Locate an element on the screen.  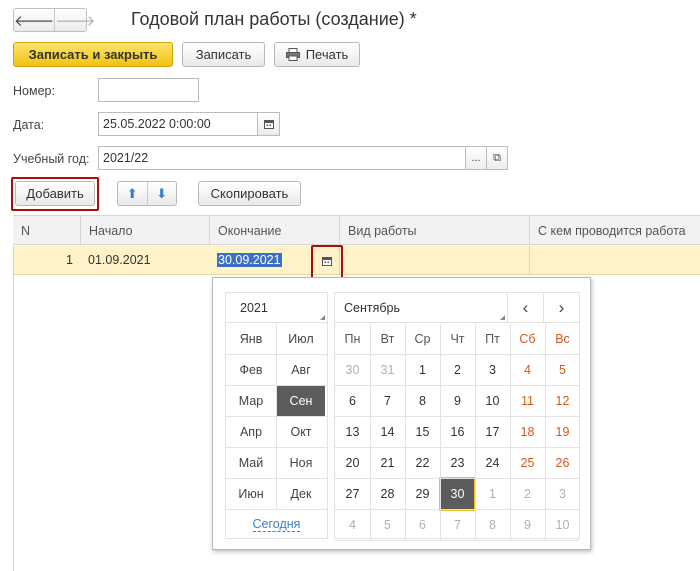
move-down-button: ⬇ is located at coordinates (161, 193).